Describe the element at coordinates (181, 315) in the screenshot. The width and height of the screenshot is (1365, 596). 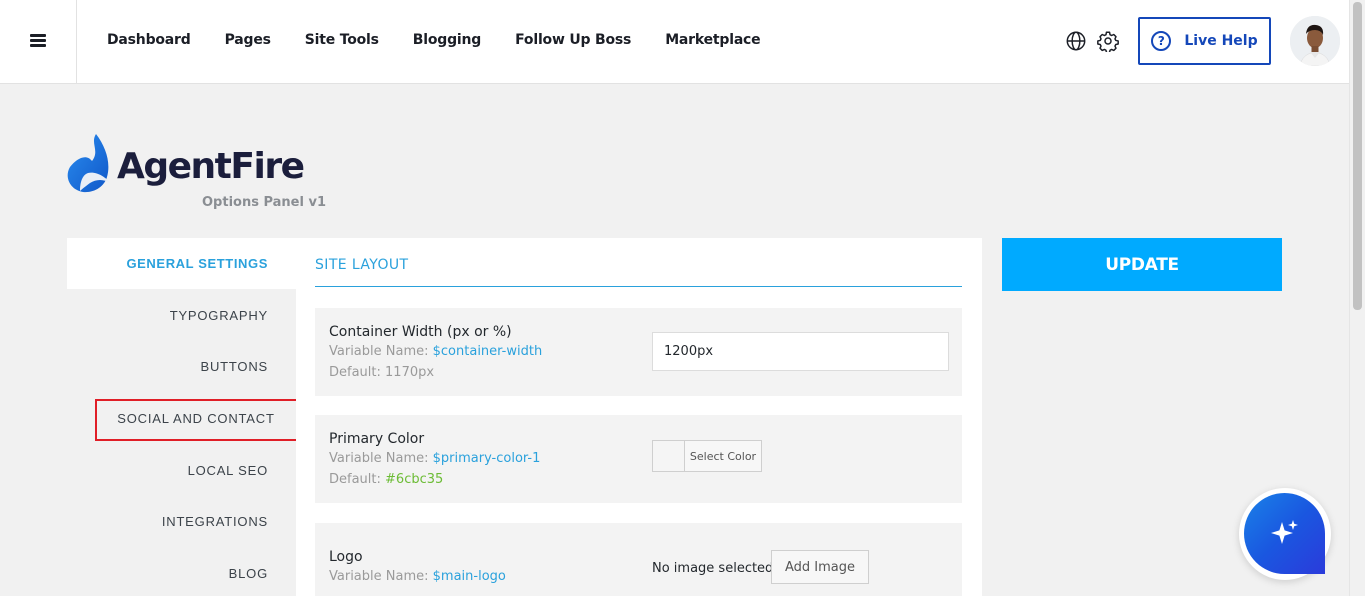
I see `tab-typography: TYPOGRAPHY` at that location.